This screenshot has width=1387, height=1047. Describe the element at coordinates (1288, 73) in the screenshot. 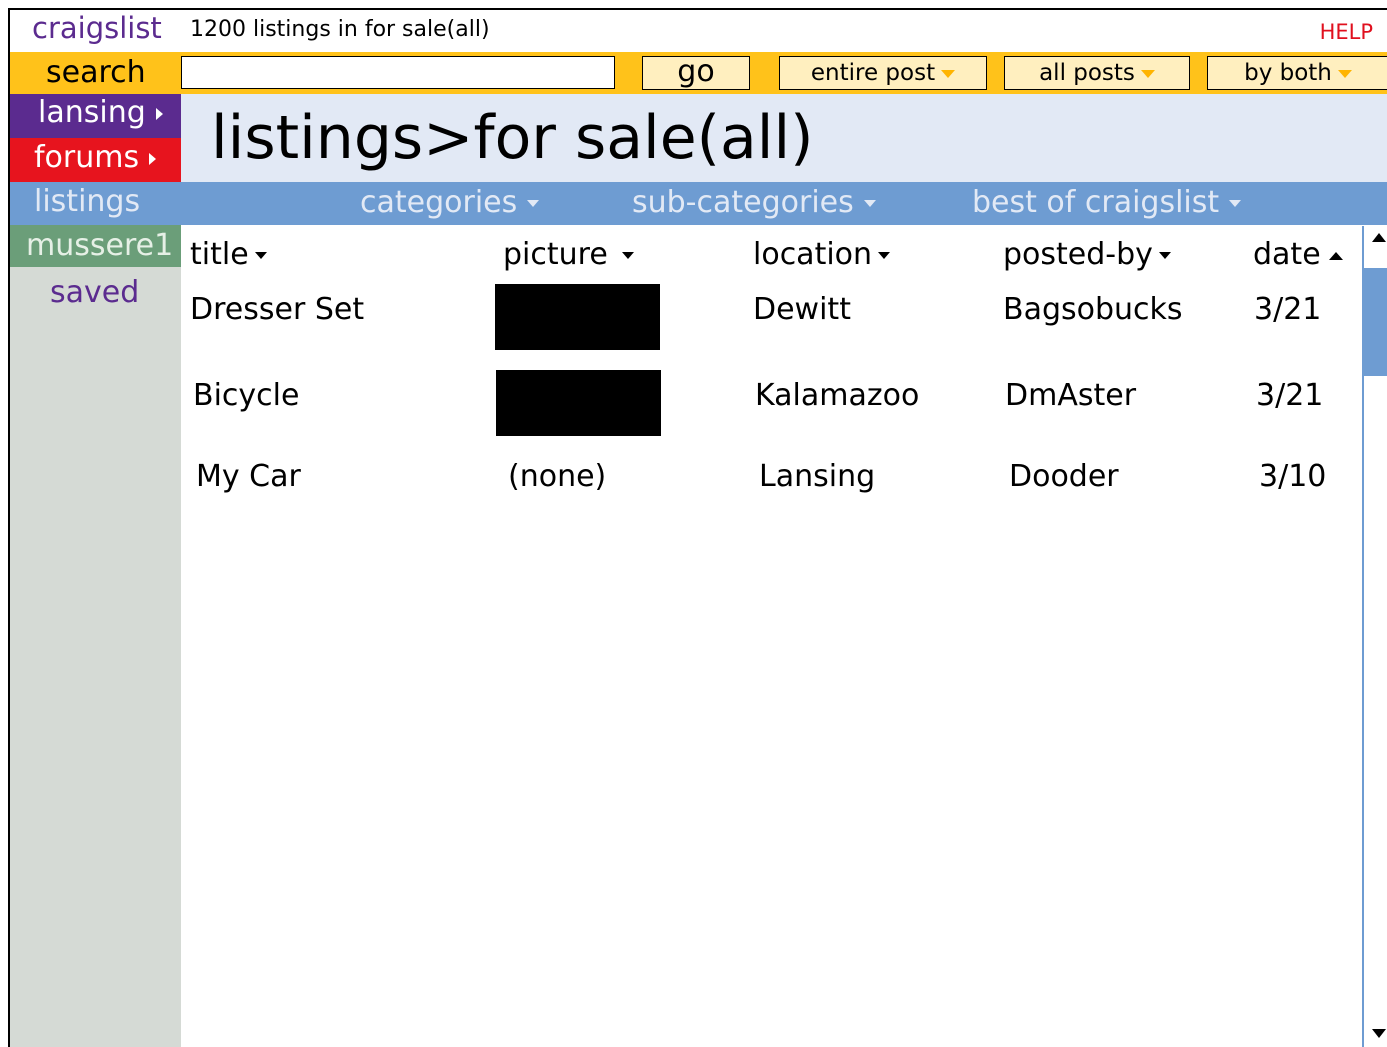

I see `search-mode-label: by both` at that location.